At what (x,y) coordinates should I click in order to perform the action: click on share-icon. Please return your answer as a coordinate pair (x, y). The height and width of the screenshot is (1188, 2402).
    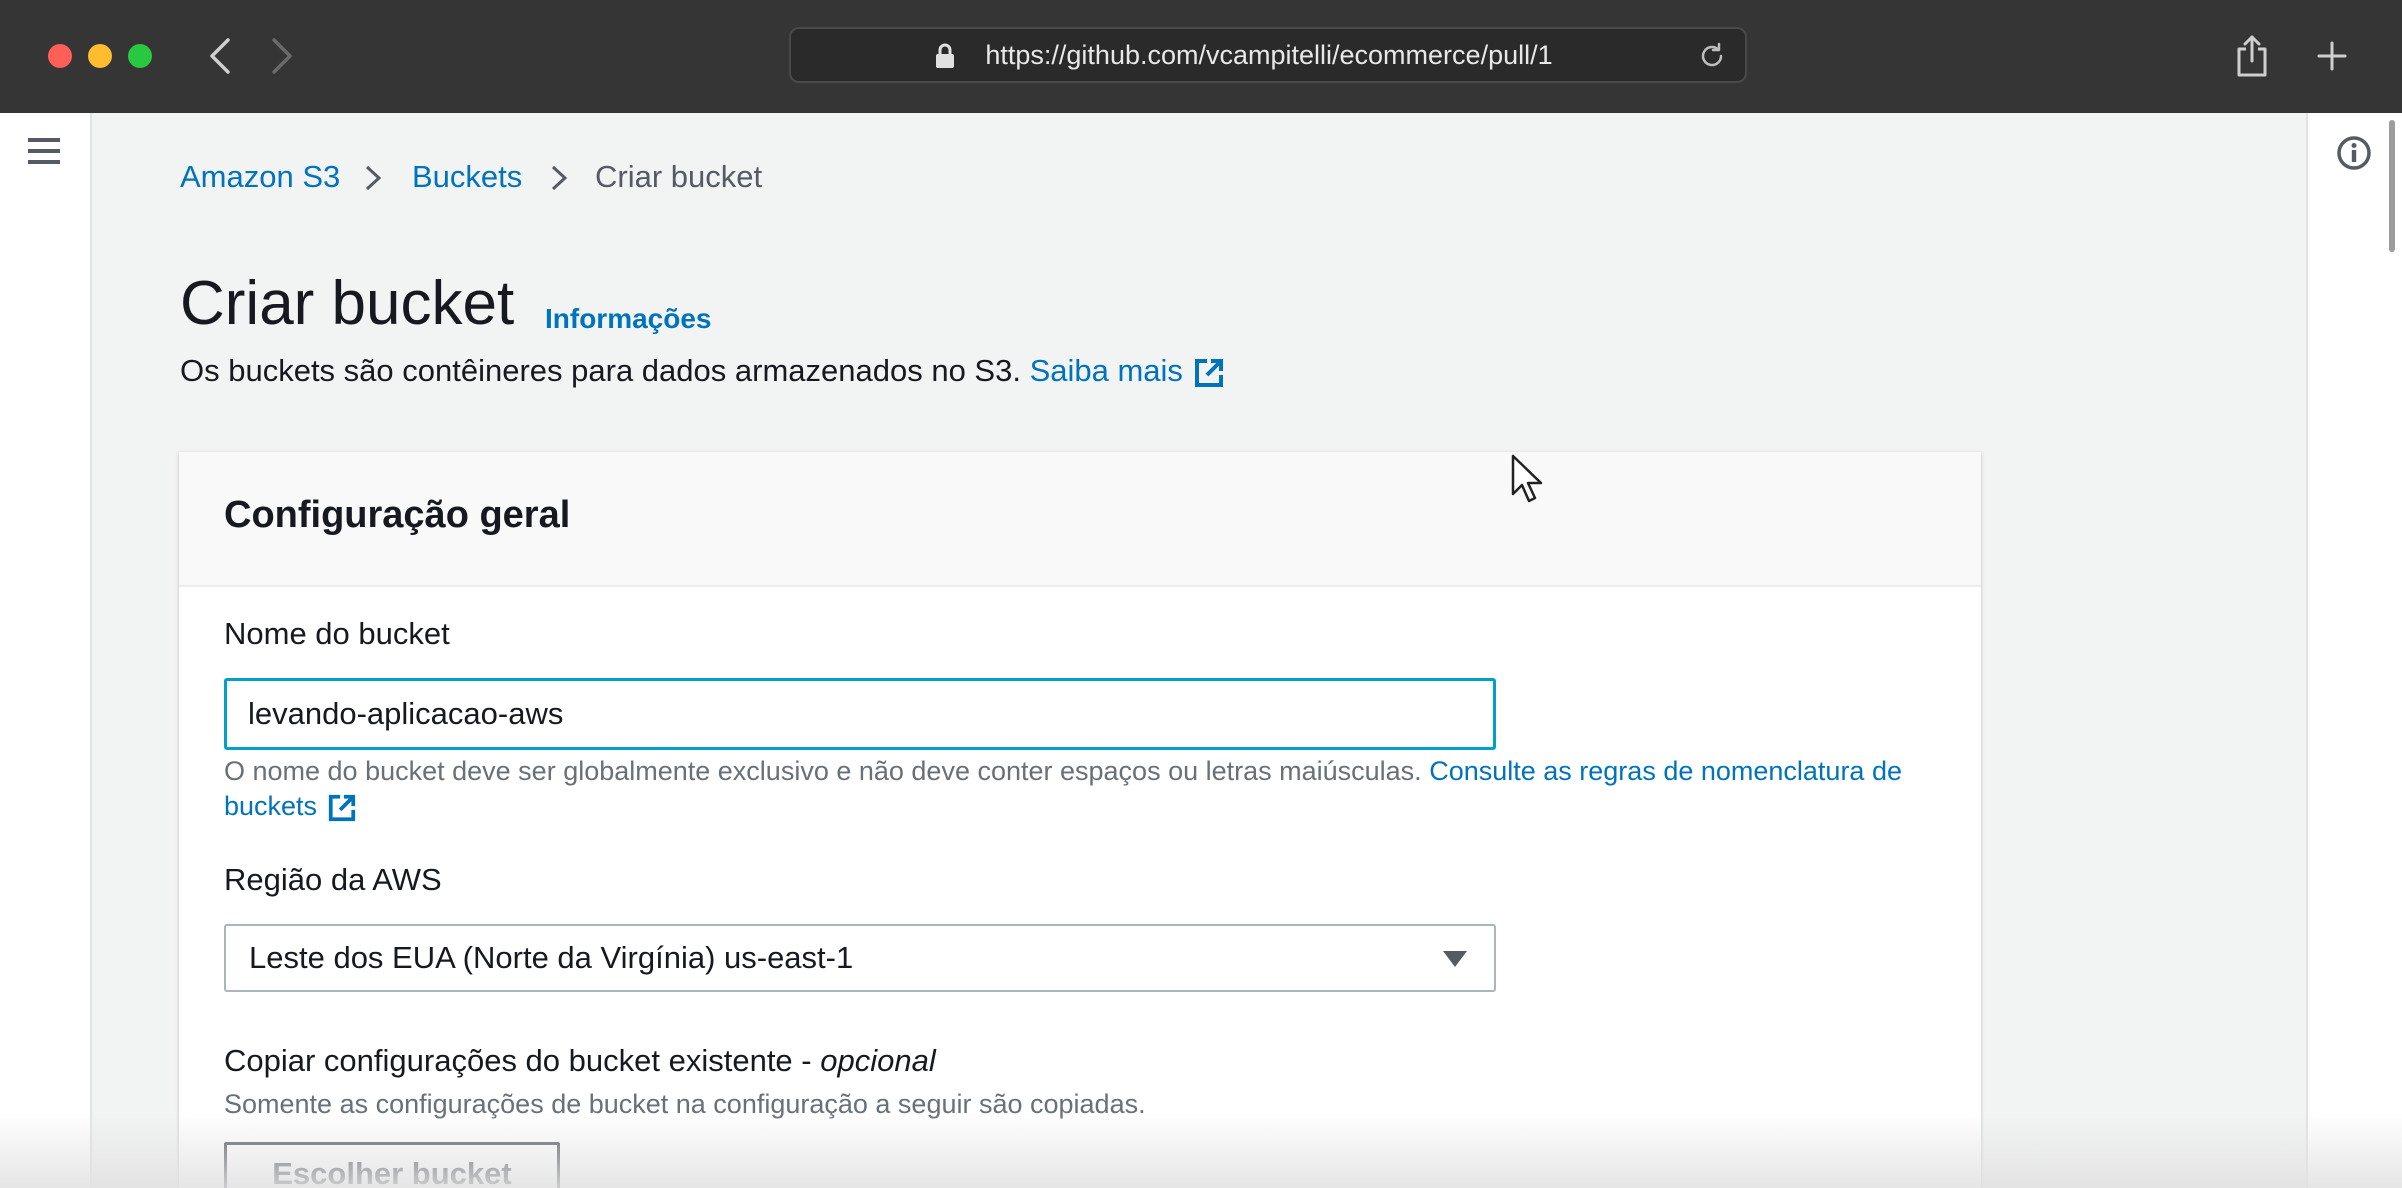
    Looking at the image, I should click on (2252, 56).